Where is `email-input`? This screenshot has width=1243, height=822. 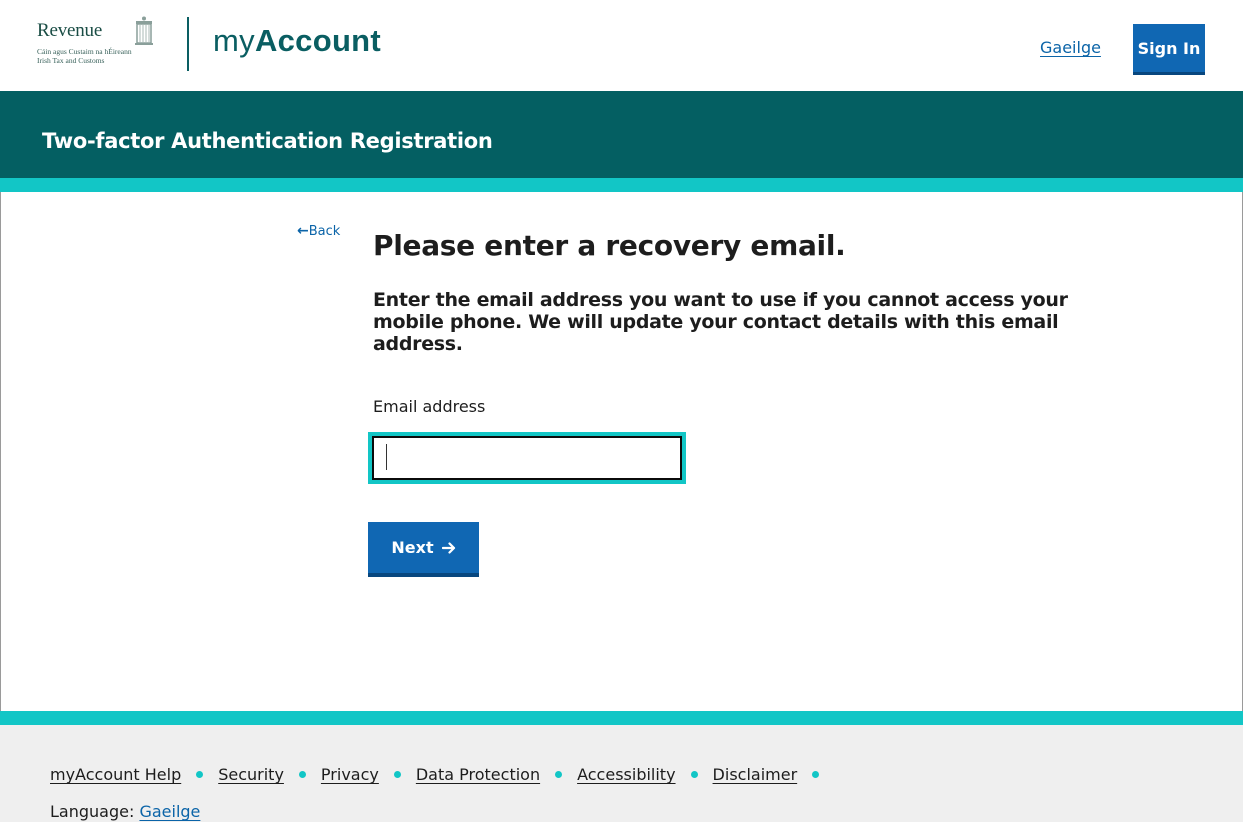
email-input is located at coordinates (527, 458).